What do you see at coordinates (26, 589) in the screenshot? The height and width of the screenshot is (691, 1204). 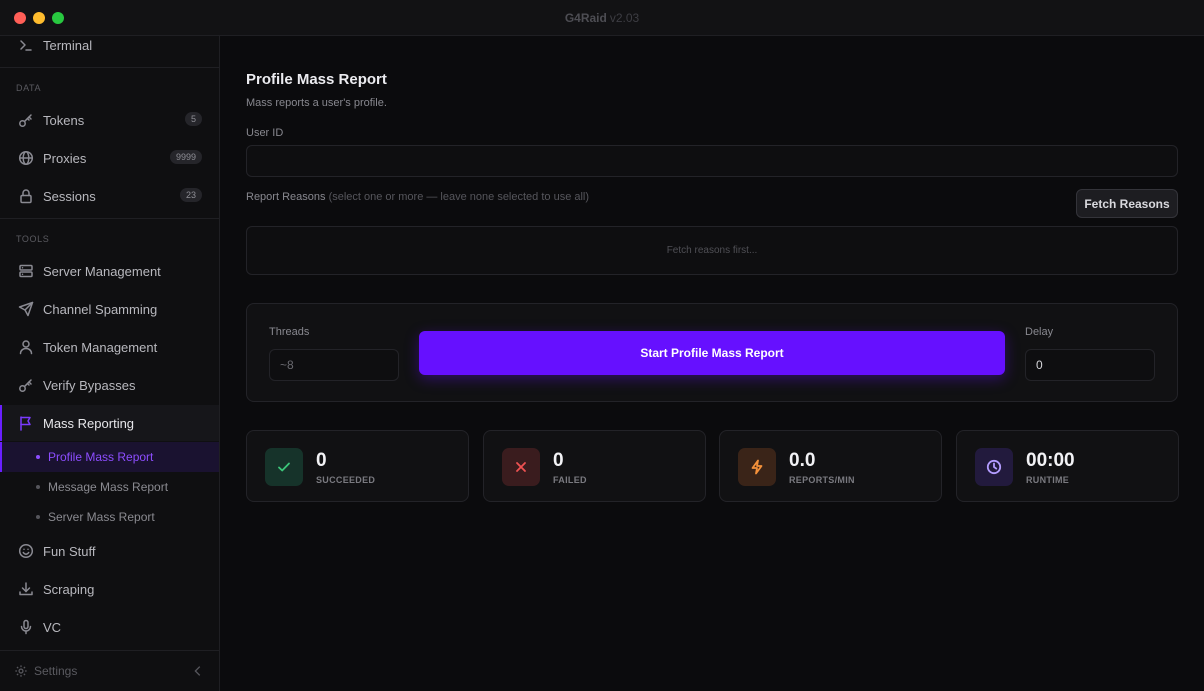 I see `download-icon` at bounding box center [26, 589].